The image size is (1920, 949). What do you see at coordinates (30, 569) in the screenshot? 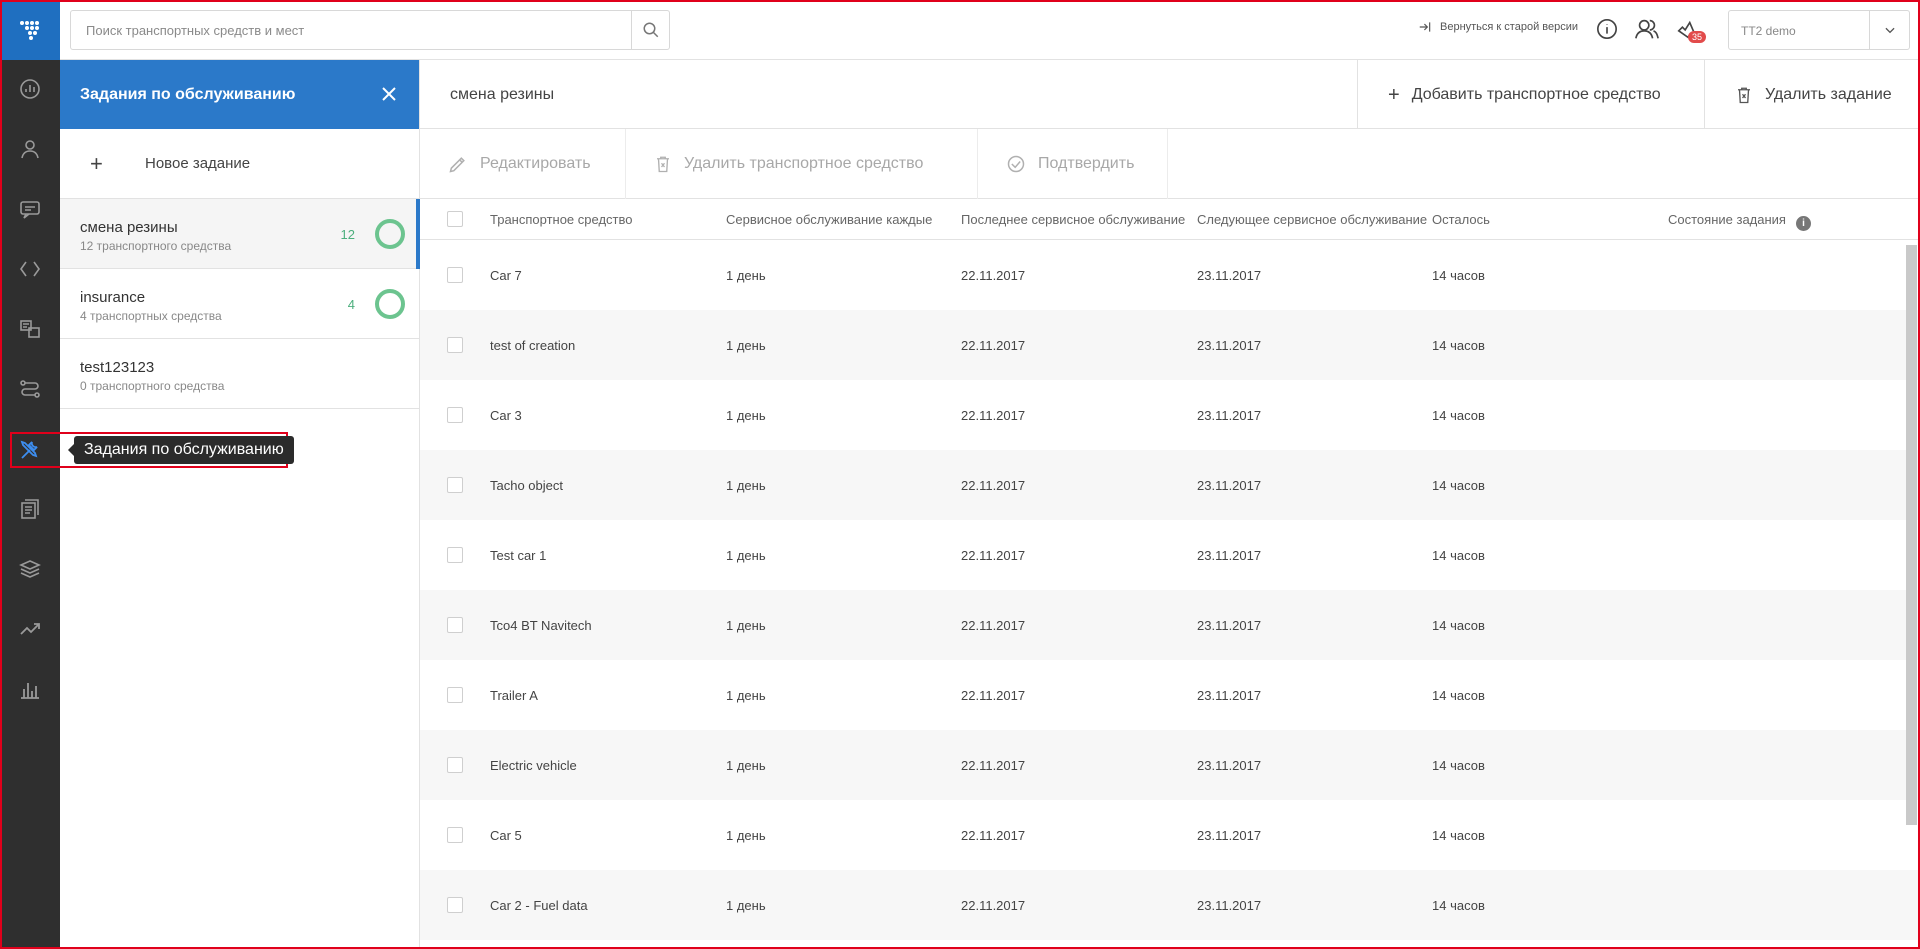
I see `nav-layers` at bounding box center [30, 569].